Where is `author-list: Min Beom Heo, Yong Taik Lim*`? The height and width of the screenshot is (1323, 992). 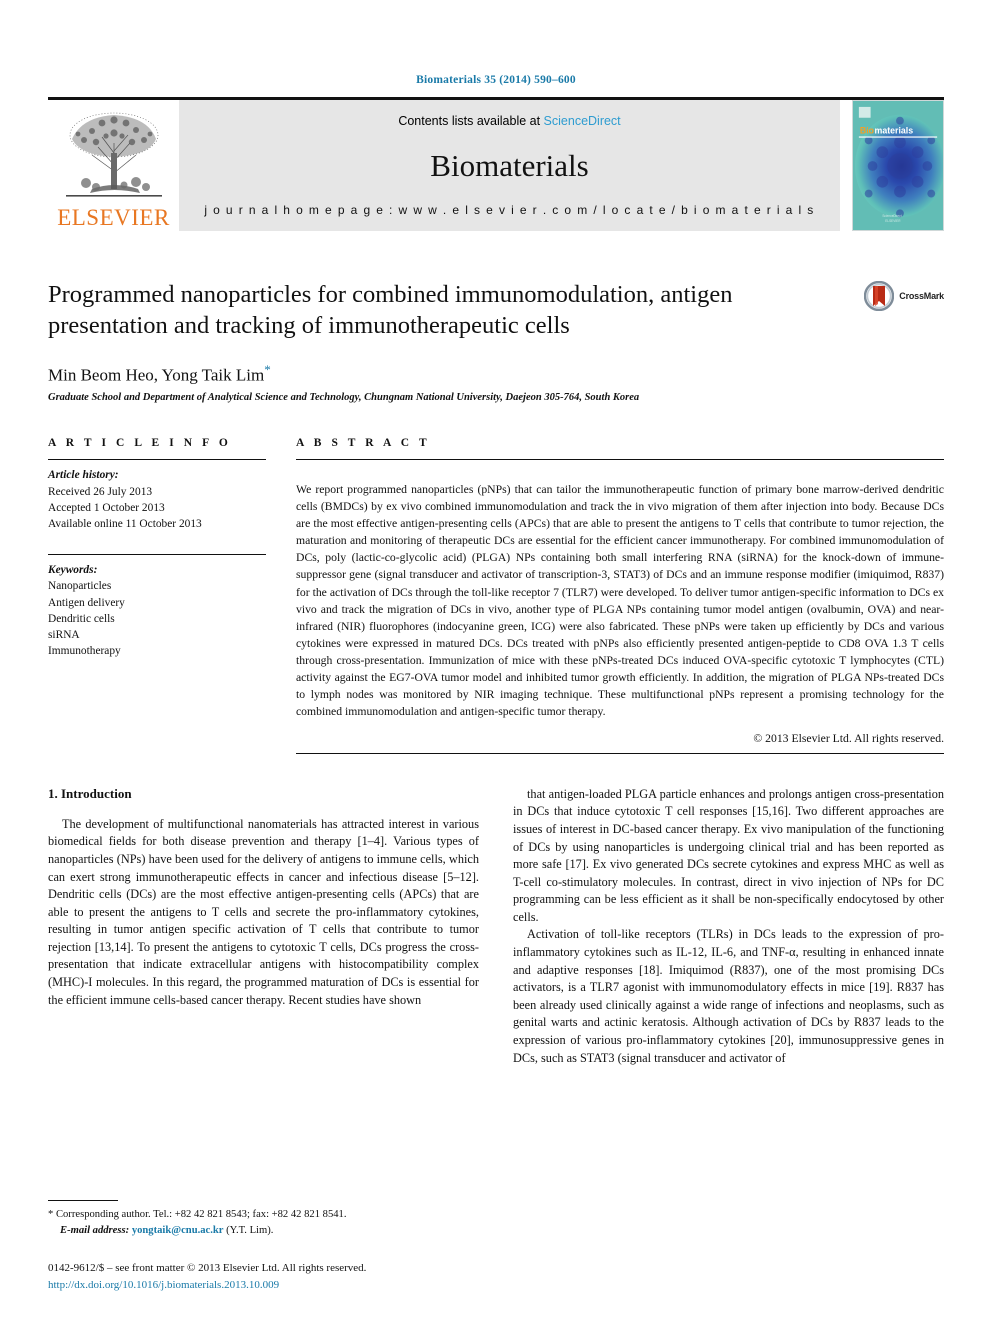 author-list: Min Beom Heo, Yong Taik Lim* is located at coordinates (496, 374).